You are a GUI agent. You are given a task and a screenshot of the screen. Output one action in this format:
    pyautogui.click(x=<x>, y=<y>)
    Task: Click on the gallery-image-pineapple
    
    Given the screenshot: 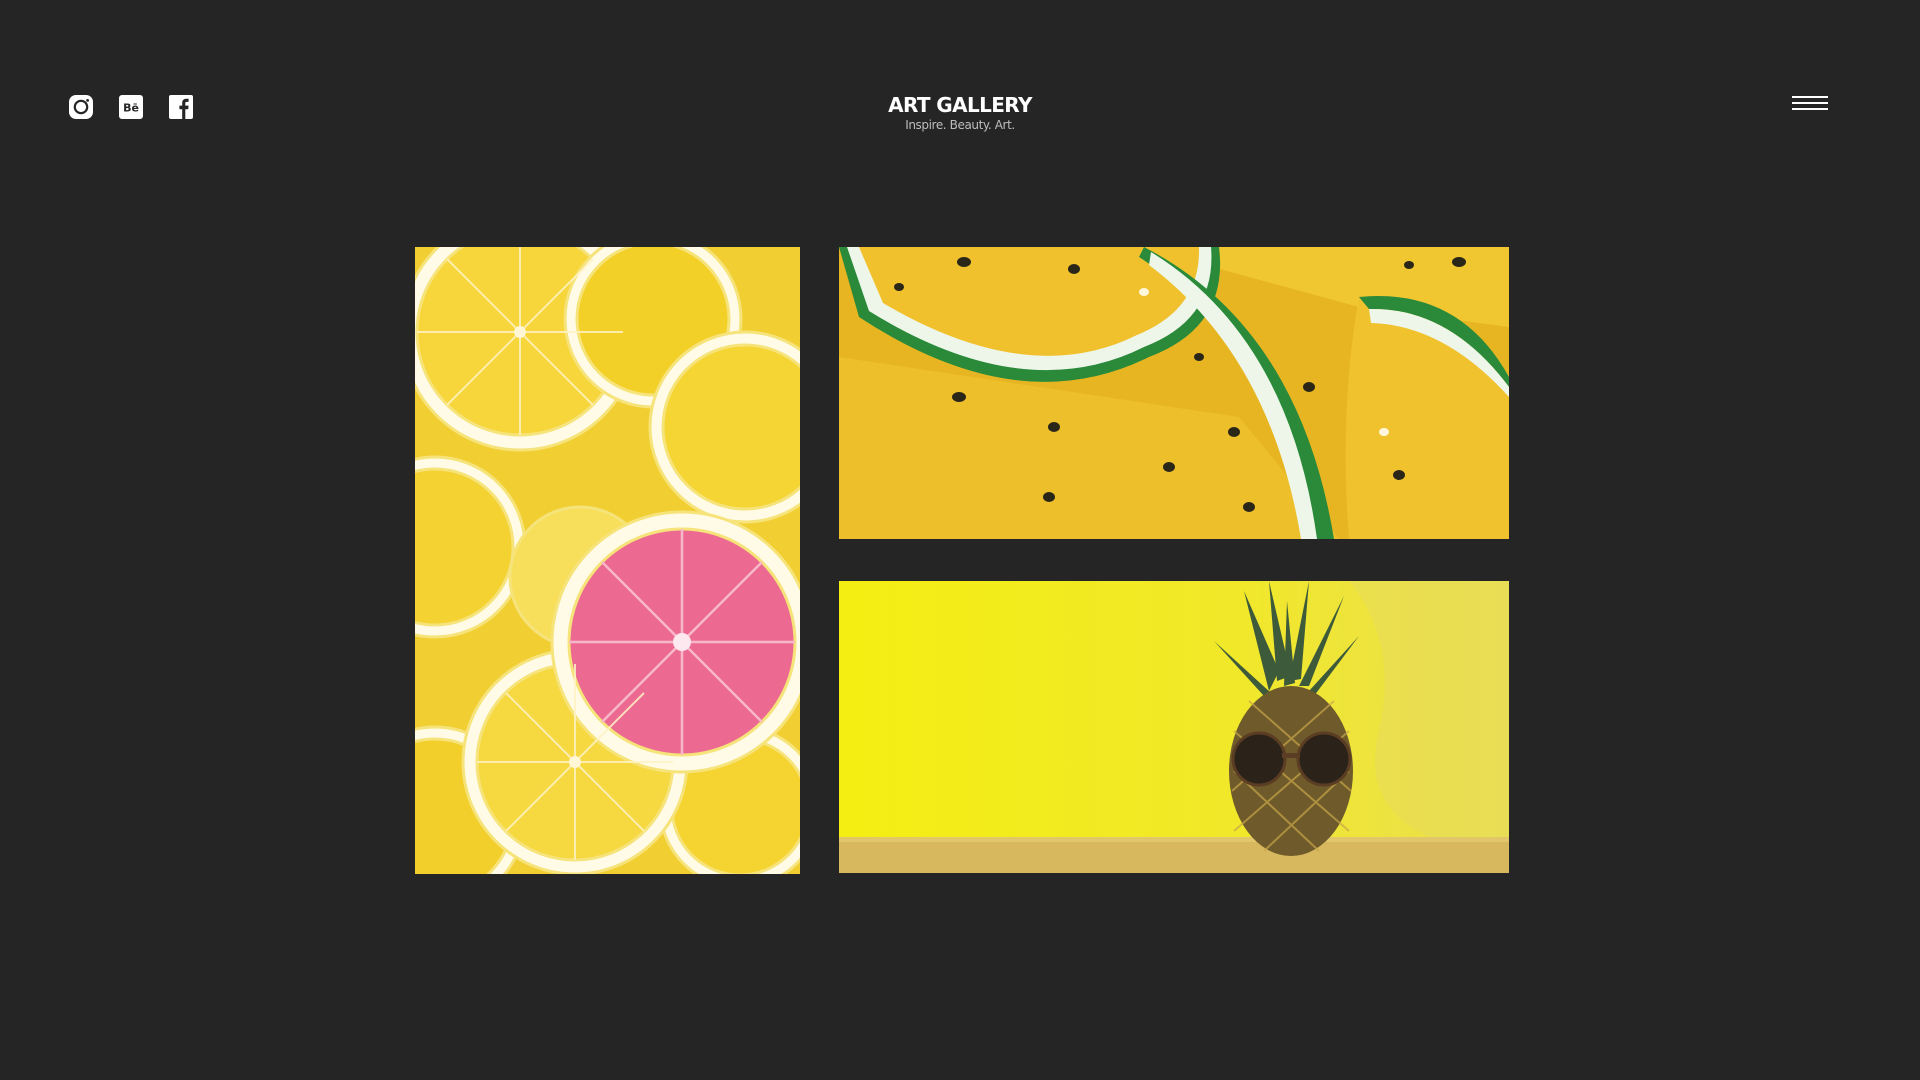 What is the action you would take?
    pyautogui.click(x=1174, y=727)
    